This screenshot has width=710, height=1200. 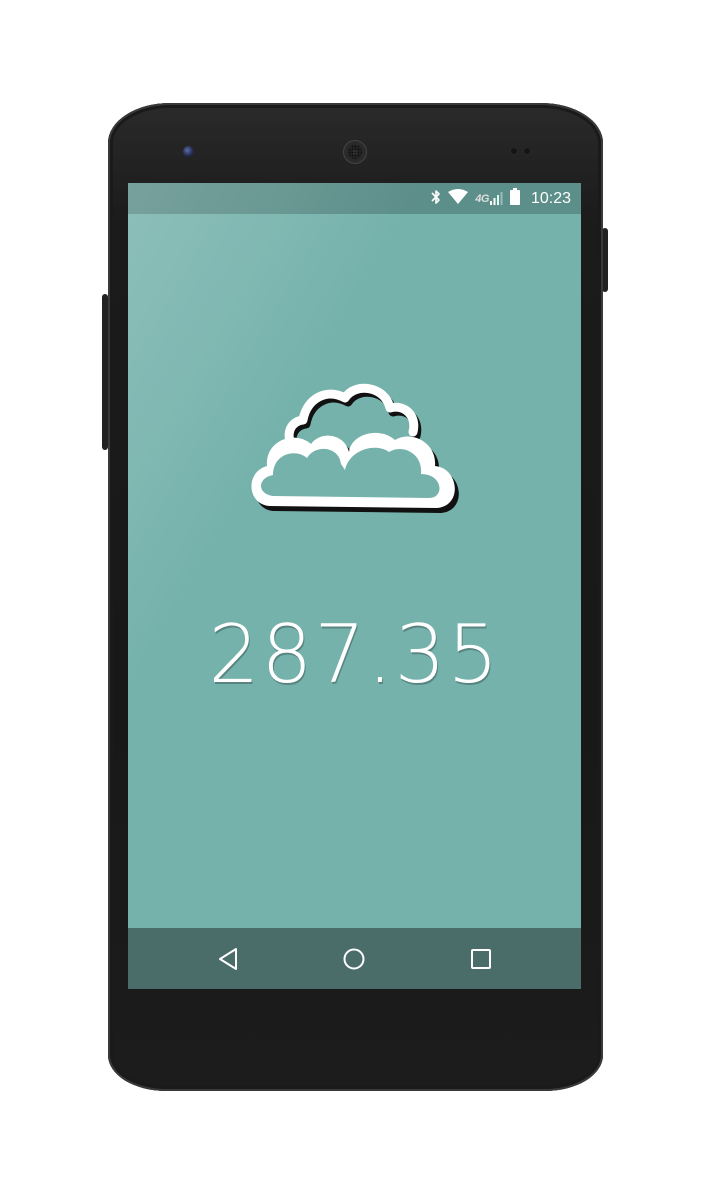 I want to click on light-sensor, so click(x=527, y=151).